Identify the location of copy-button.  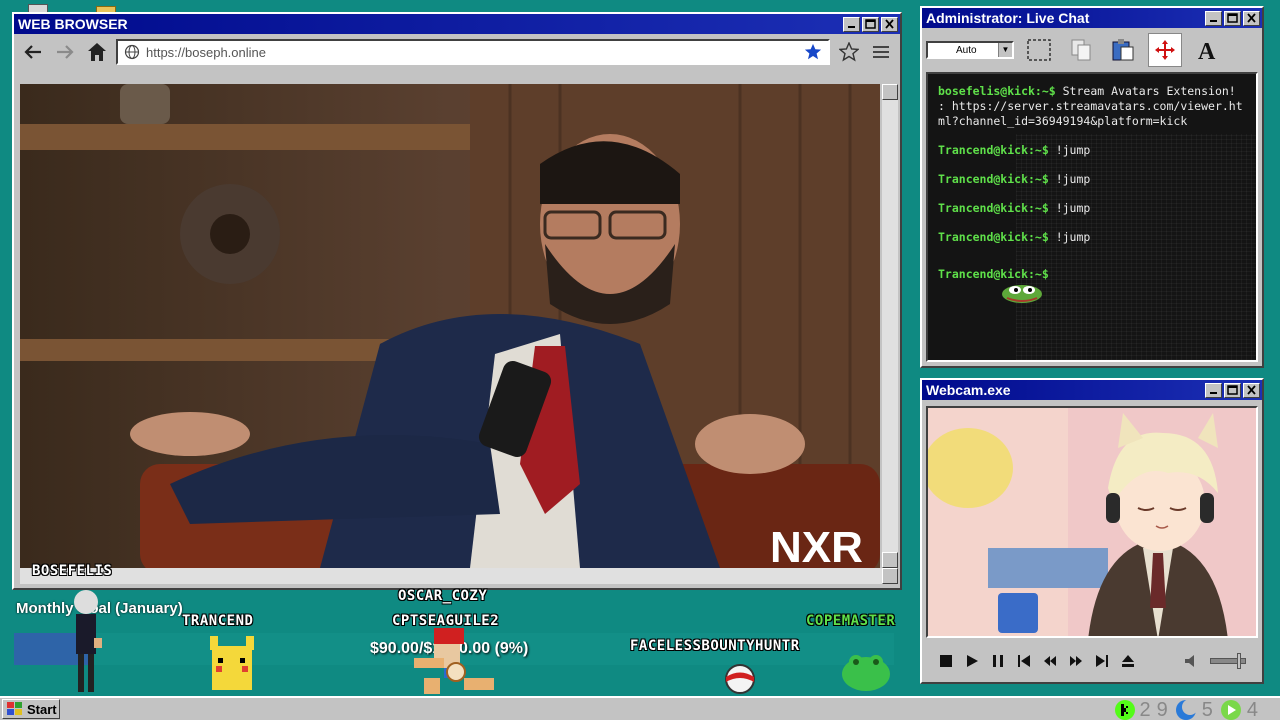
(1081, 50).